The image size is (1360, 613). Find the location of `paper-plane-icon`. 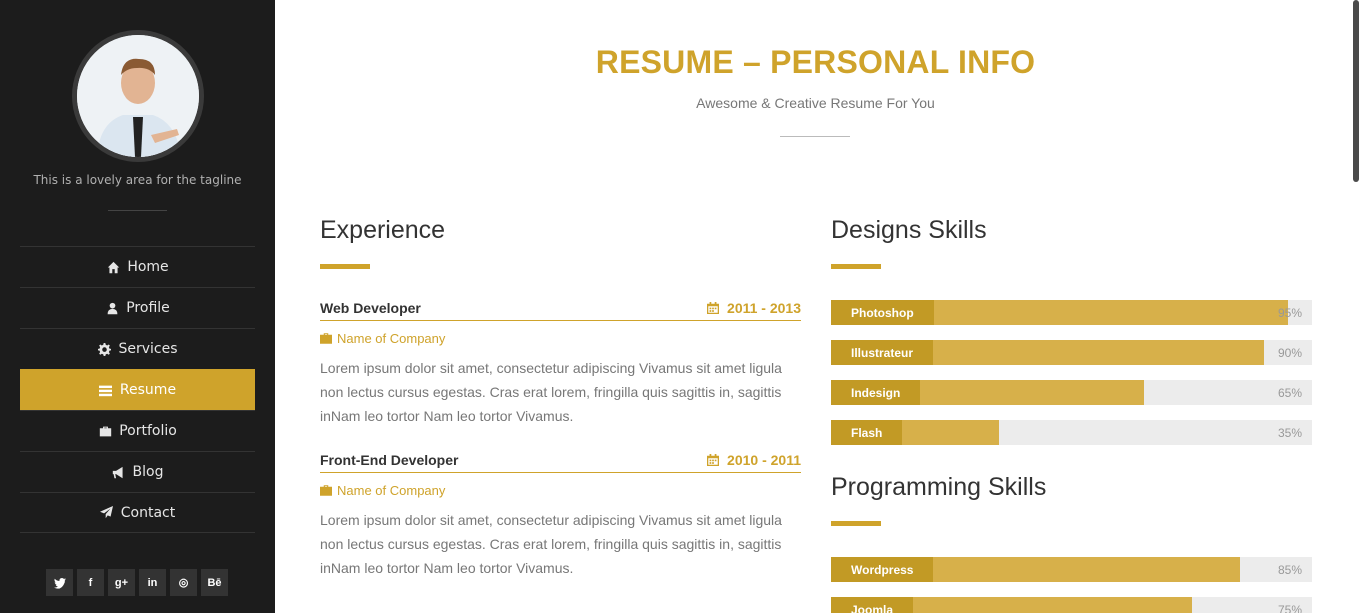

paper-plane-icon is located at coordinates (107, 513).